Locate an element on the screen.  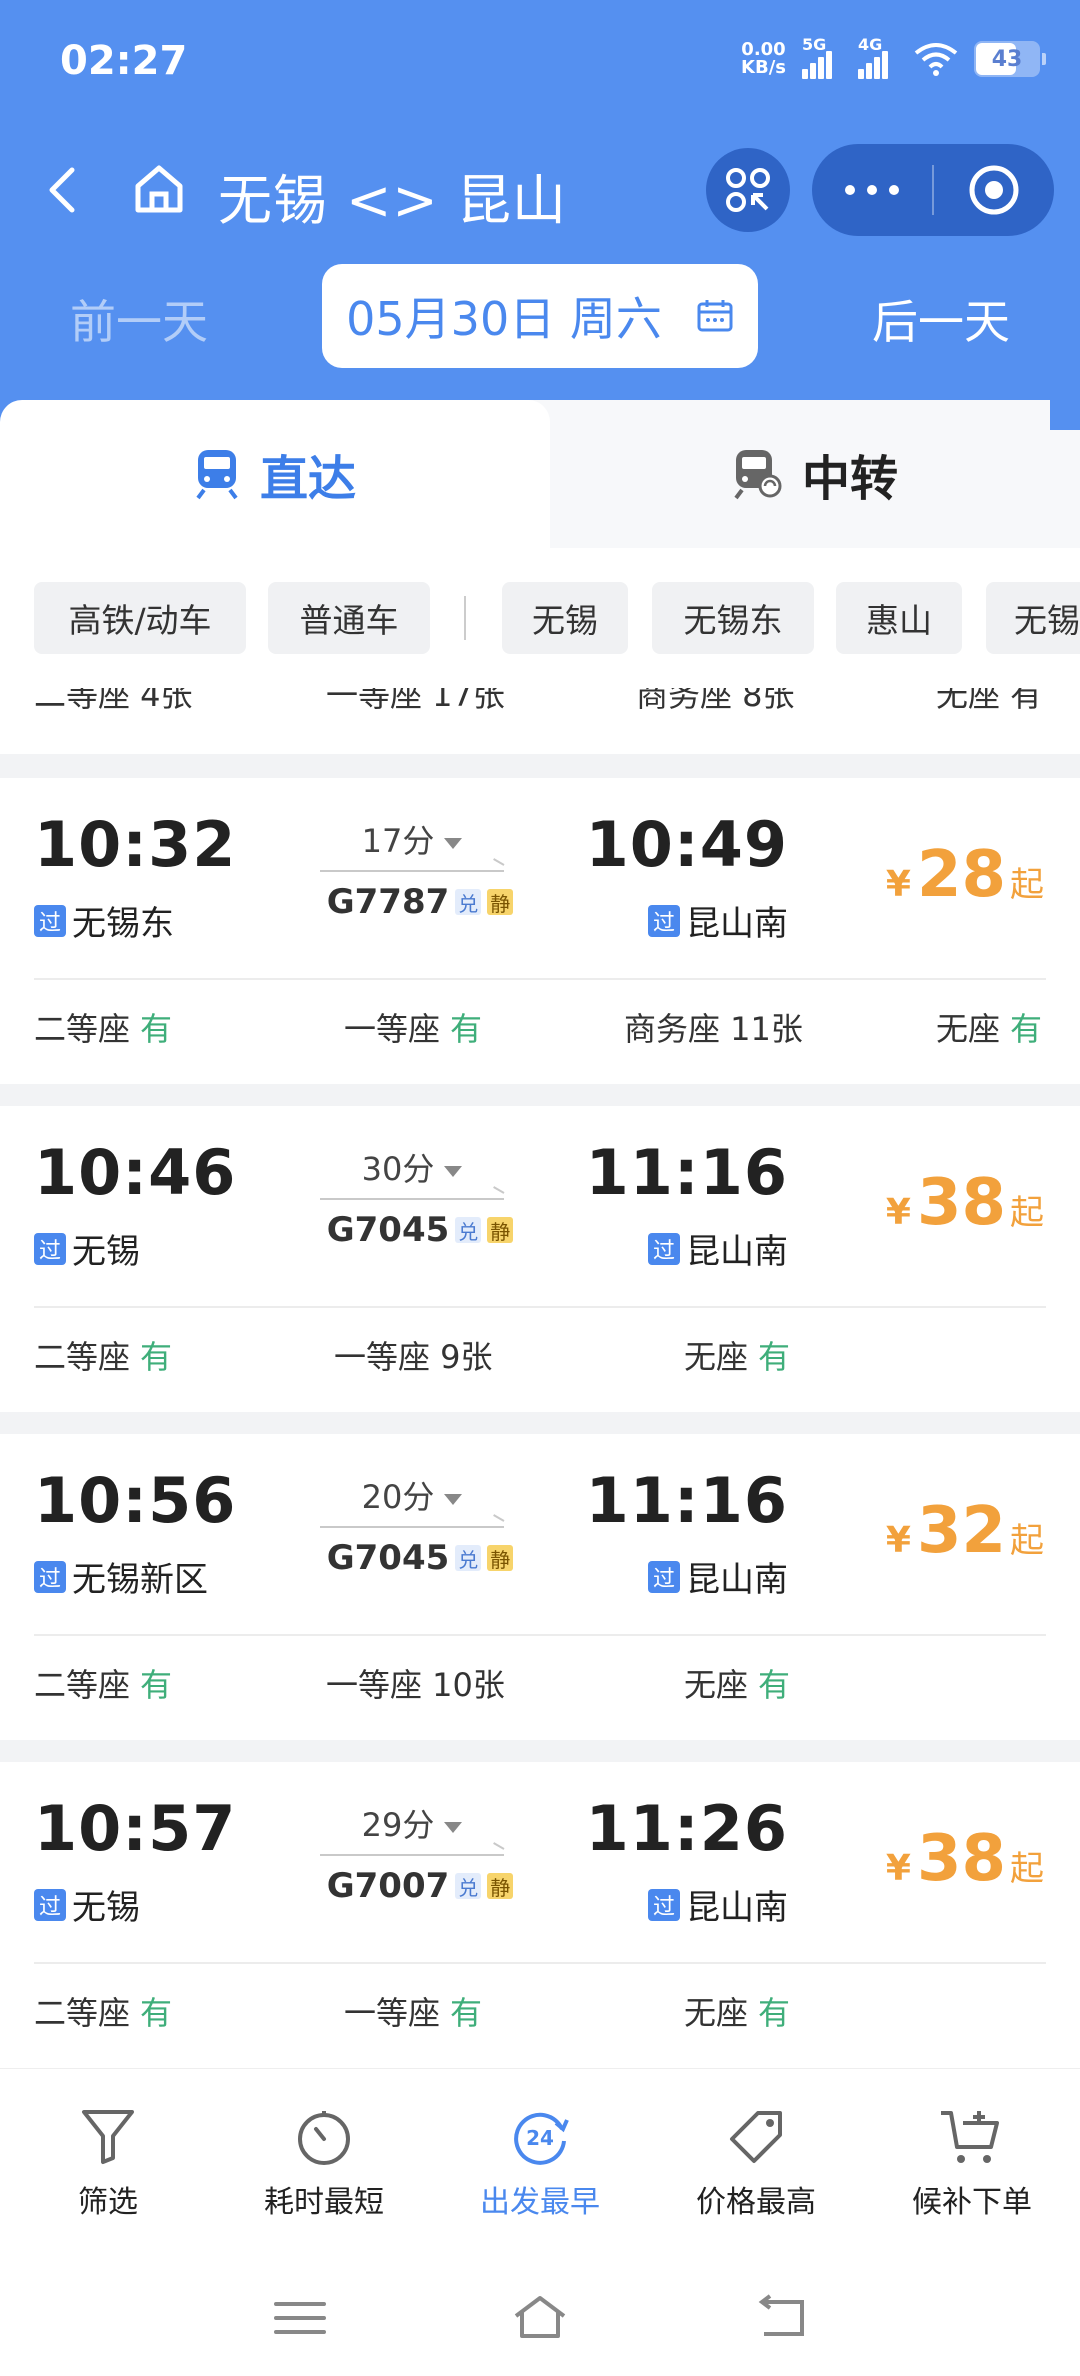
chip-huishan: 惠山 is located at coordinates (899, 618).